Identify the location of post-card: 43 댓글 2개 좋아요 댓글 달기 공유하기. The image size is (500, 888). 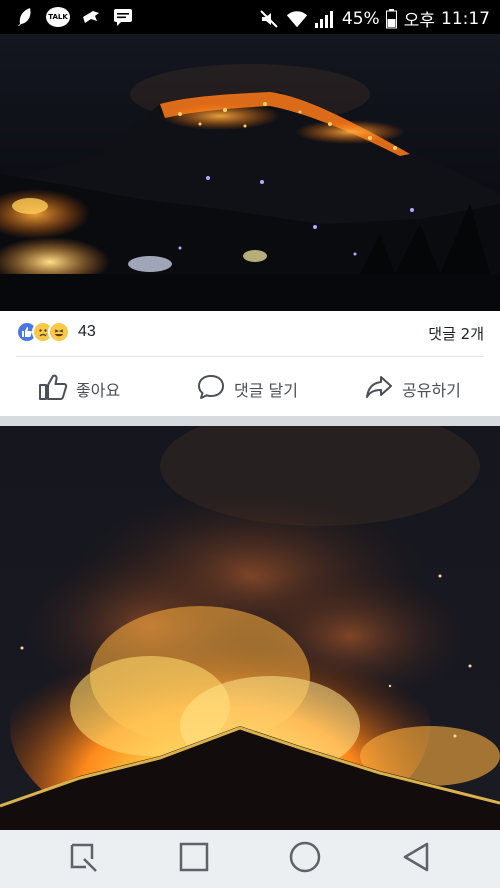
(250, 363).